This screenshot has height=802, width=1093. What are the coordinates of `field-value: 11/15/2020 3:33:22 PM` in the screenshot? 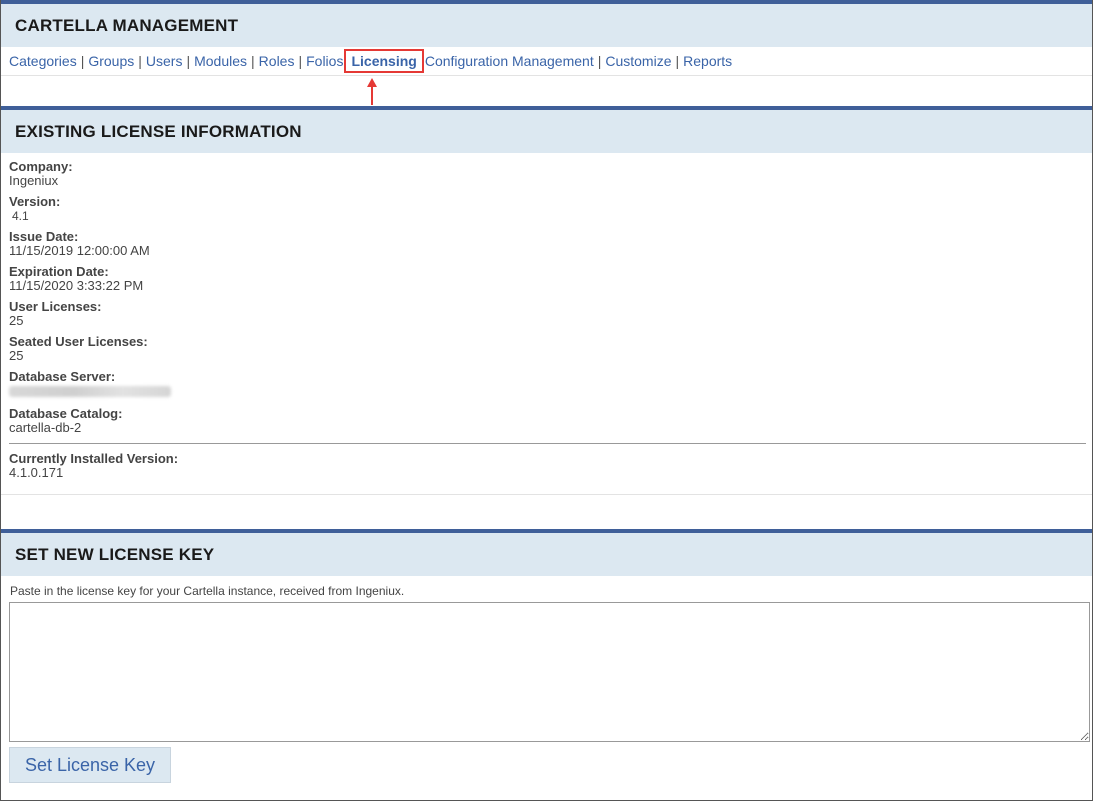 It's located at (76, 285).